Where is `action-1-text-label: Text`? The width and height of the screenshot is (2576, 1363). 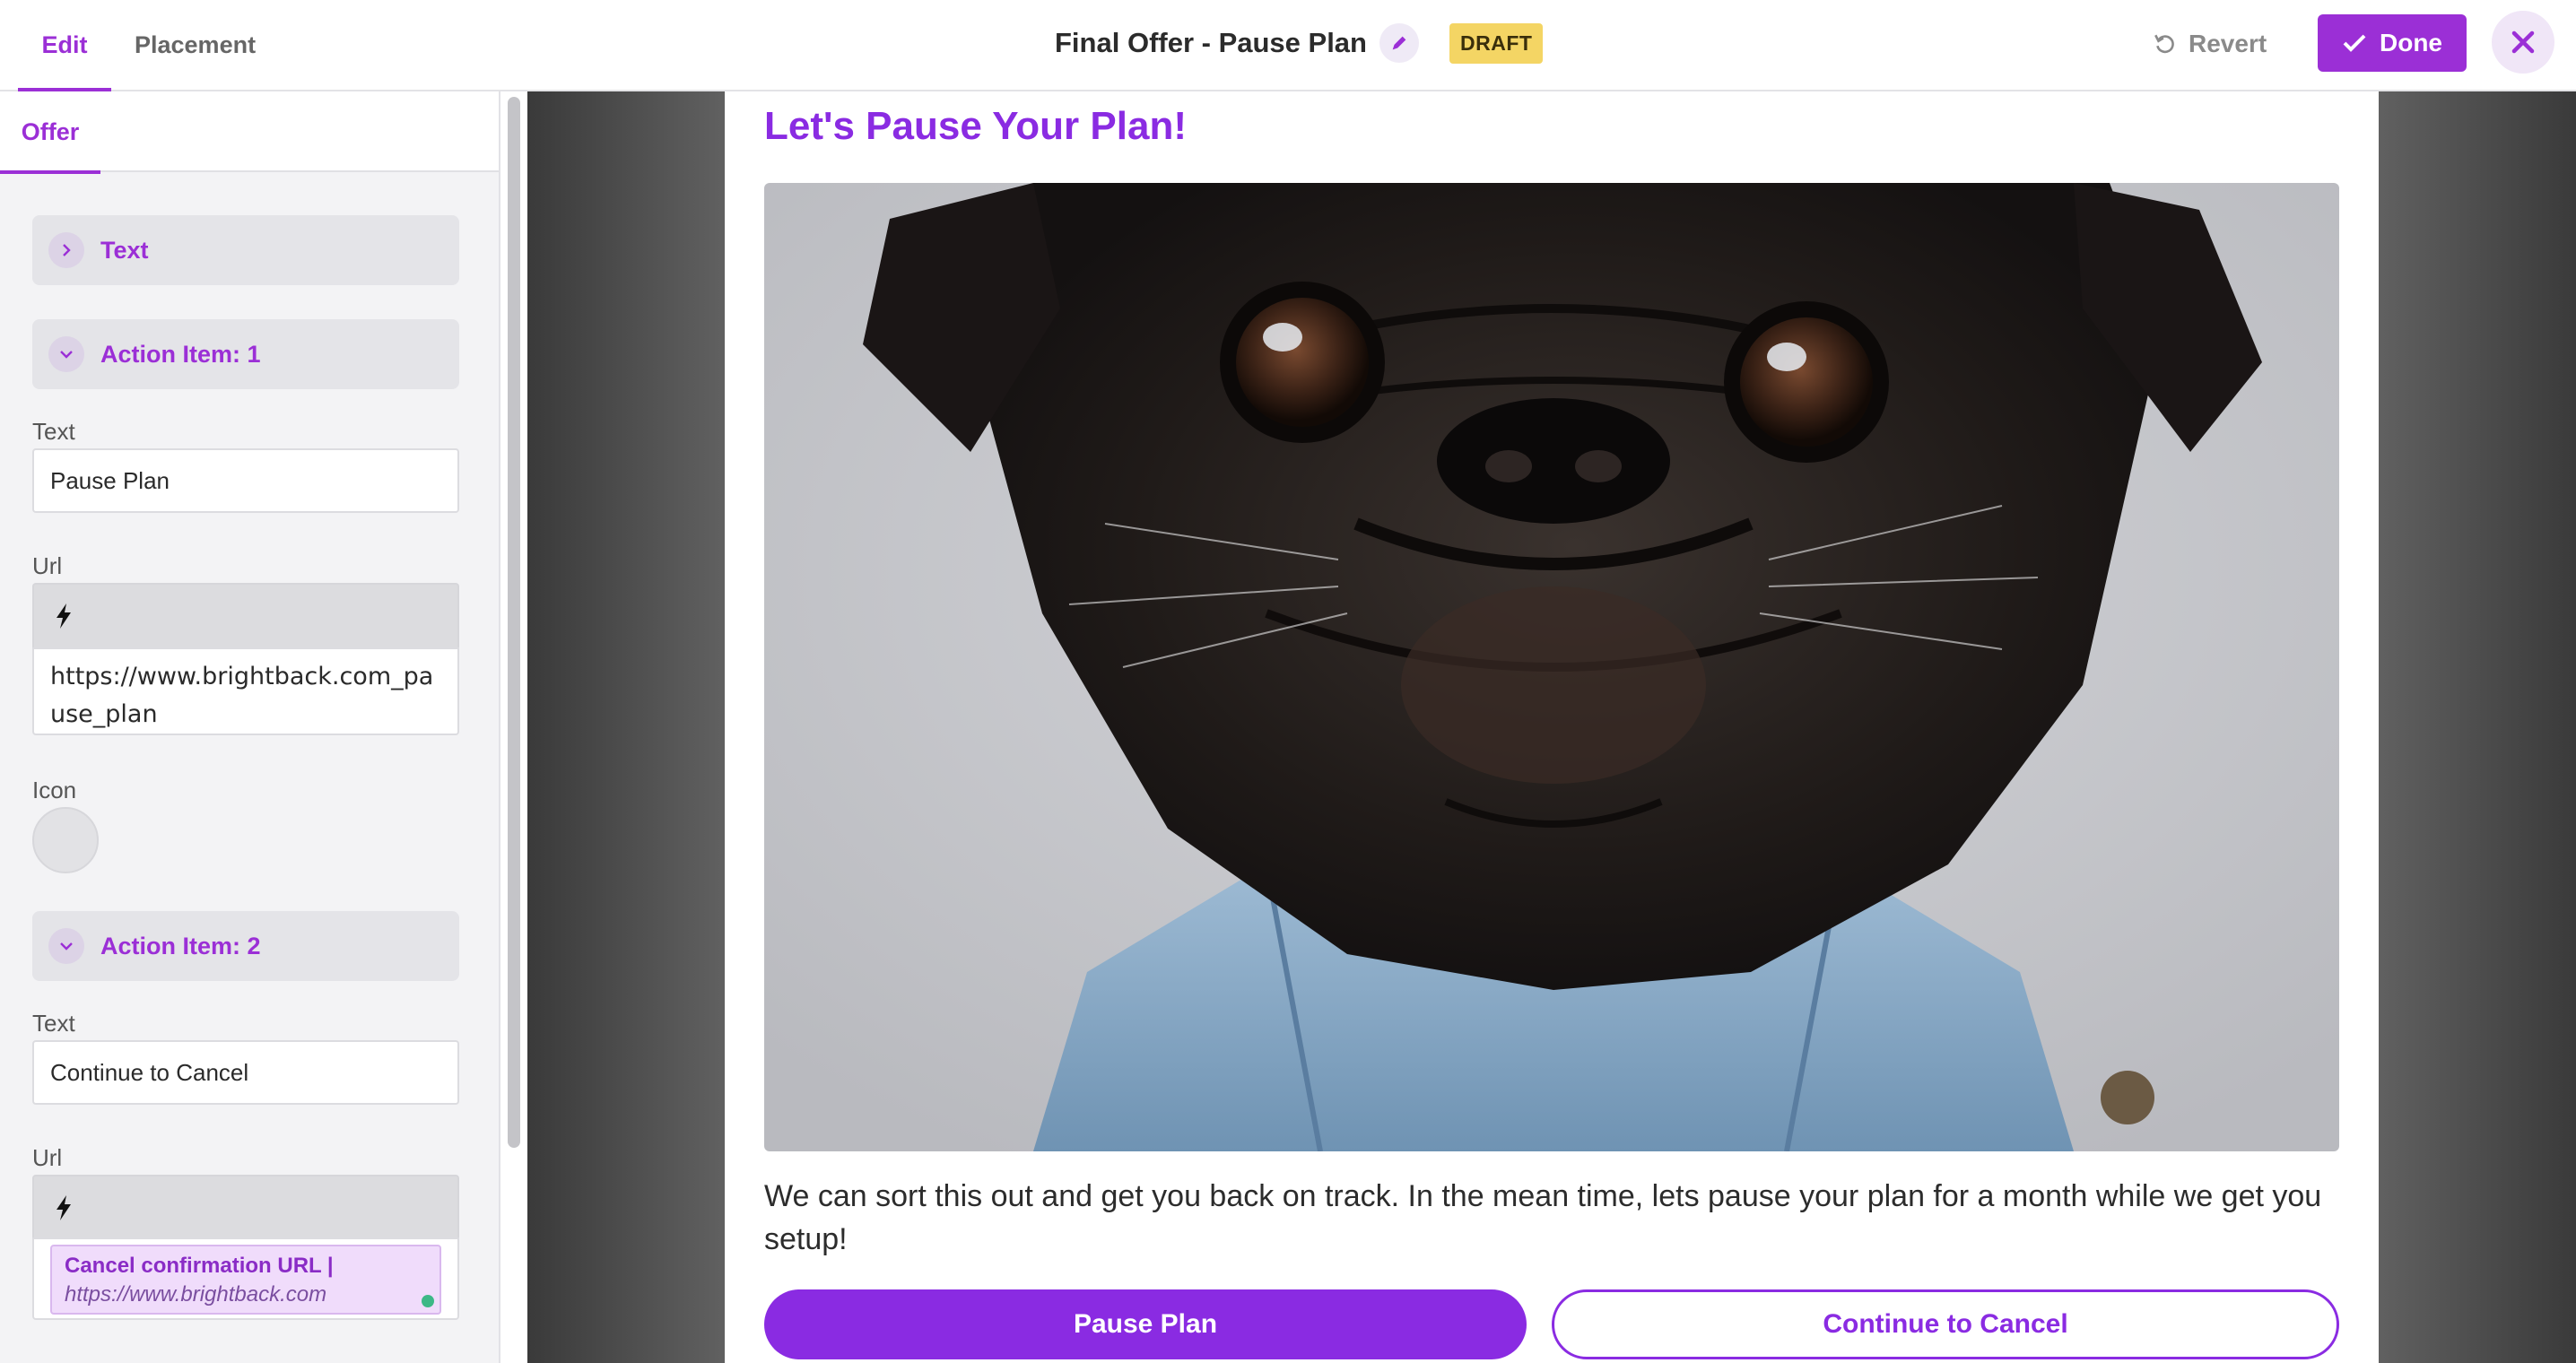
action-1-text-label: Text is located at coordinates (53, 431).